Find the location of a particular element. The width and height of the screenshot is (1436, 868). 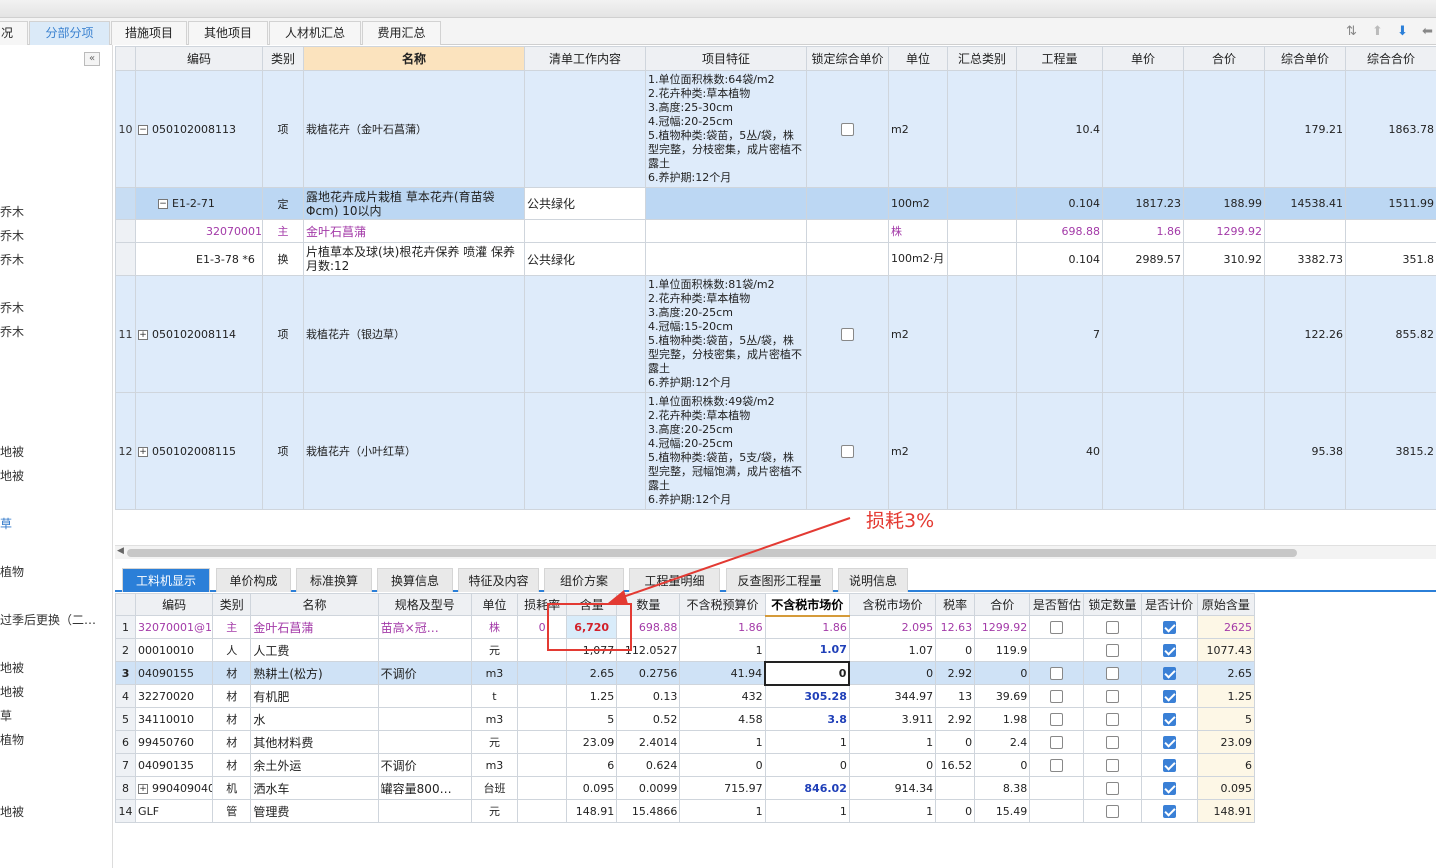

col-header-spec: 规格及型号 is located at coordinates (424, 604).